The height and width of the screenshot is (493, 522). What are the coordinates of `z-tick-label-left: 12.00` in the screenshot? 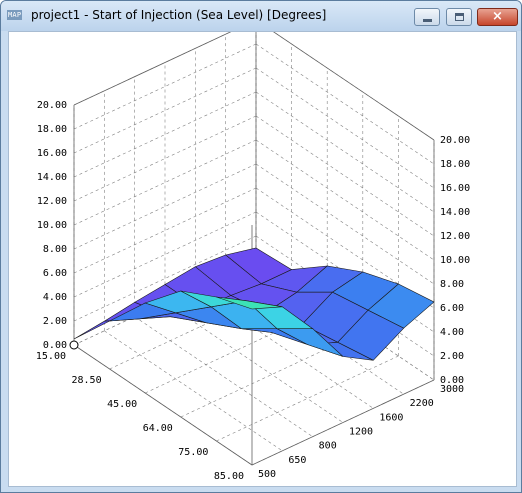 It's located at (52, 201).